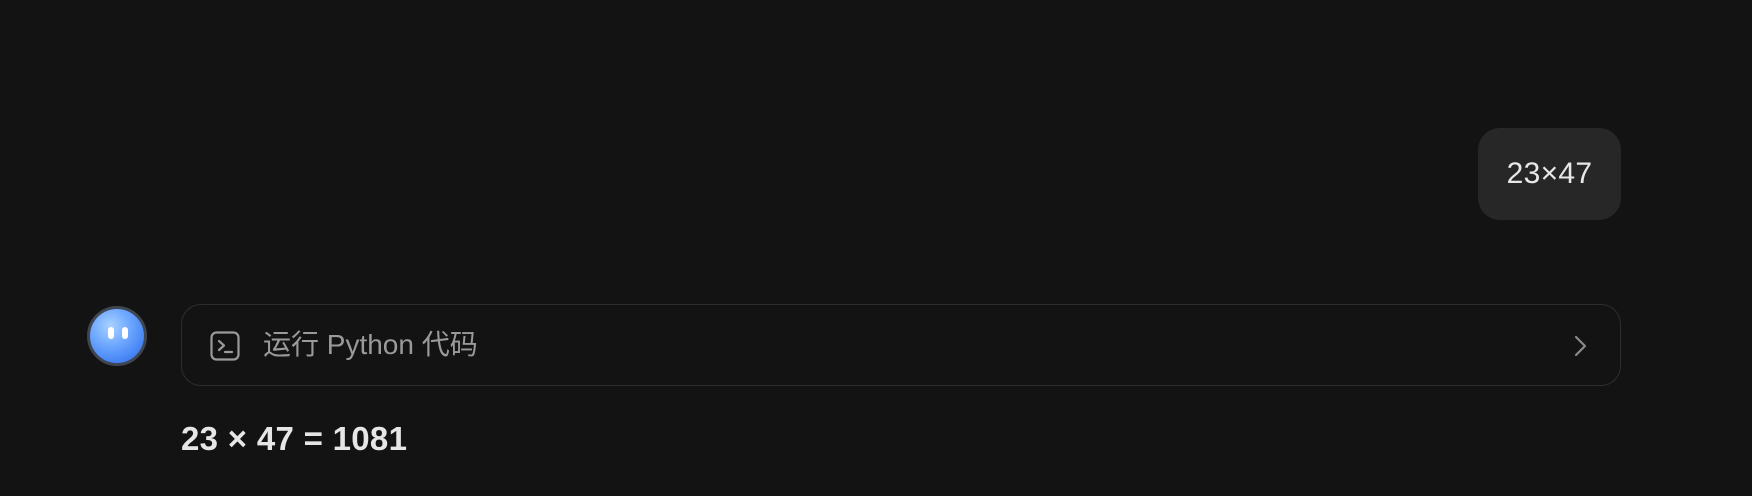 The height and width of the screenshot is (496, 1752). What do you see at coordinates (901, 345) in the screenshot?
I see `tool-call-card: 运行 Python 代码` at bounding box center [901, 345].